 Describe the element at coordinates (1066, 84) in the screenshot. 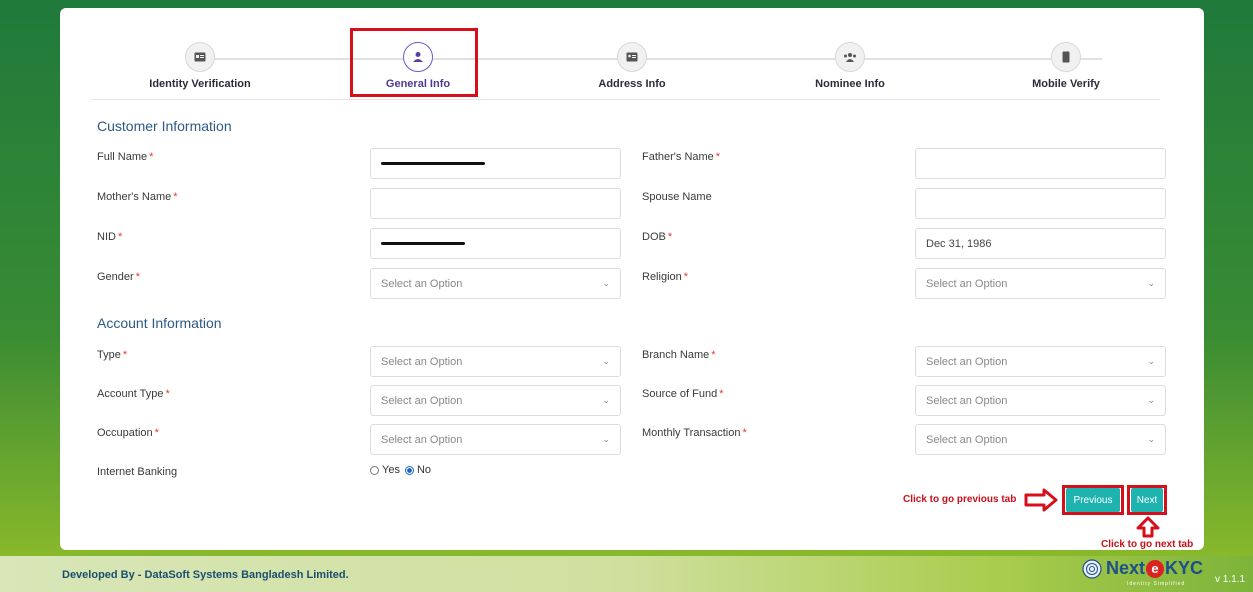

I see `step-label: Mobile Verify` at that location.